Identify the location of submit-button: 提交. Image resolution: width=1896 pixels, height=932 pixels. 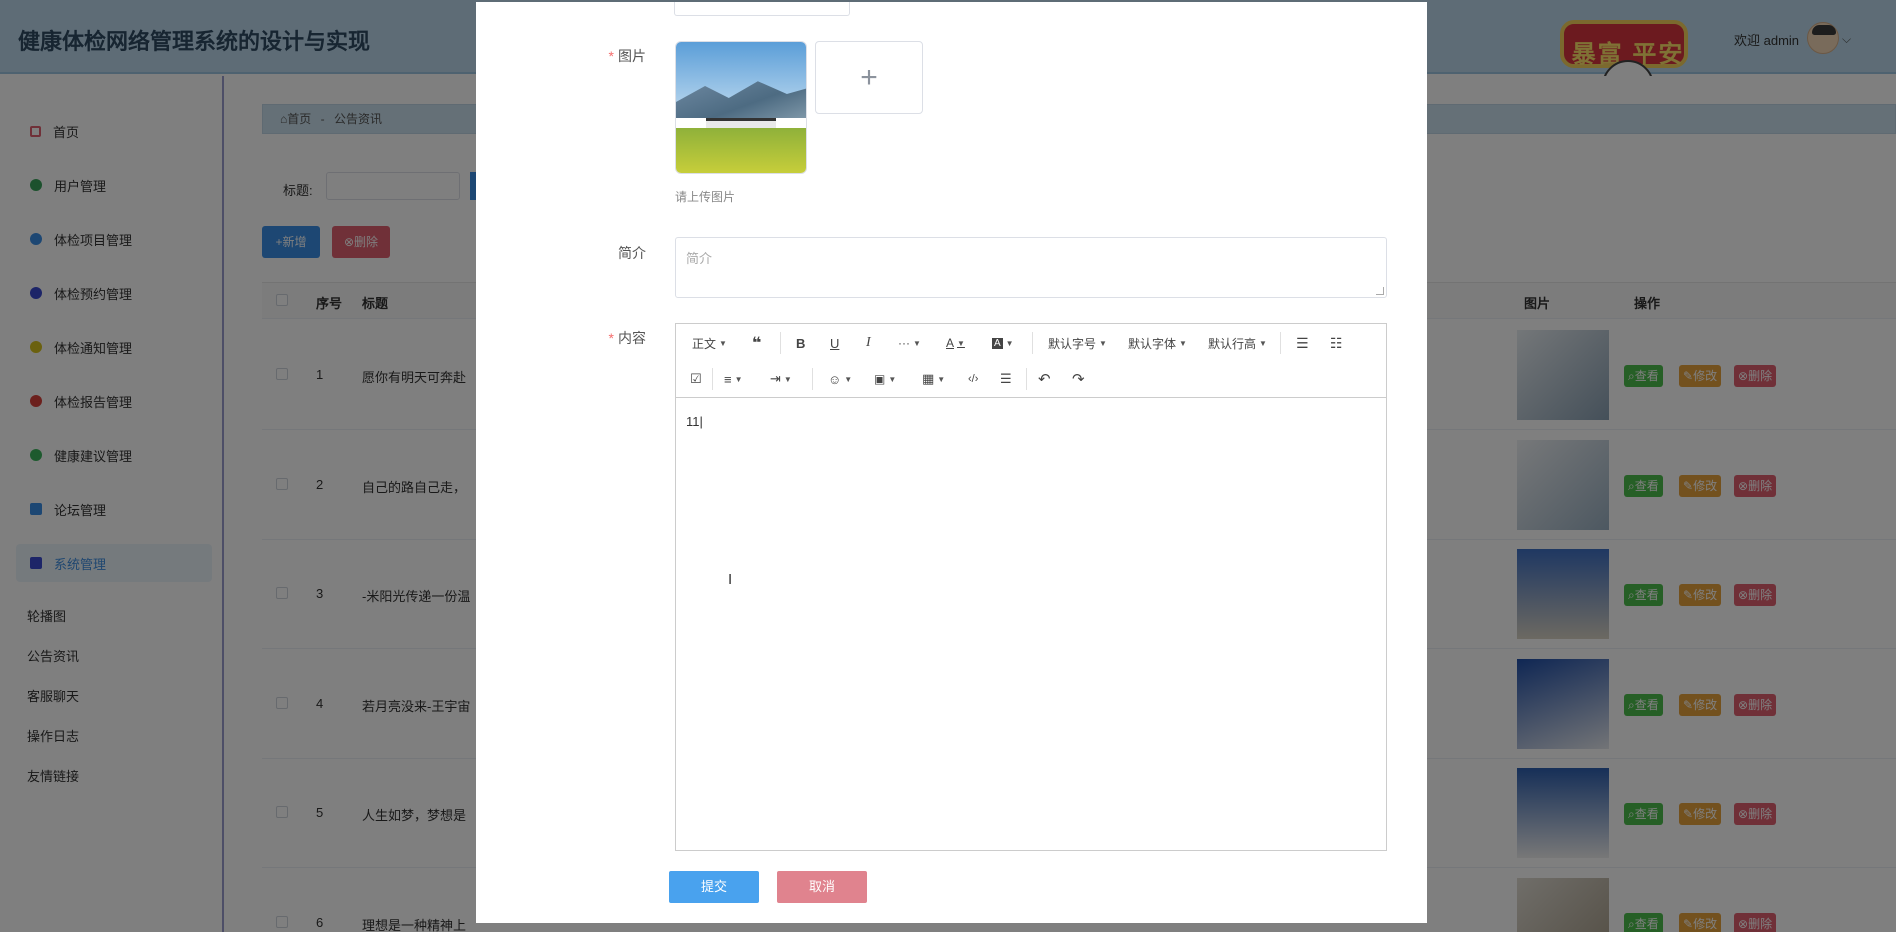
(714, 887).